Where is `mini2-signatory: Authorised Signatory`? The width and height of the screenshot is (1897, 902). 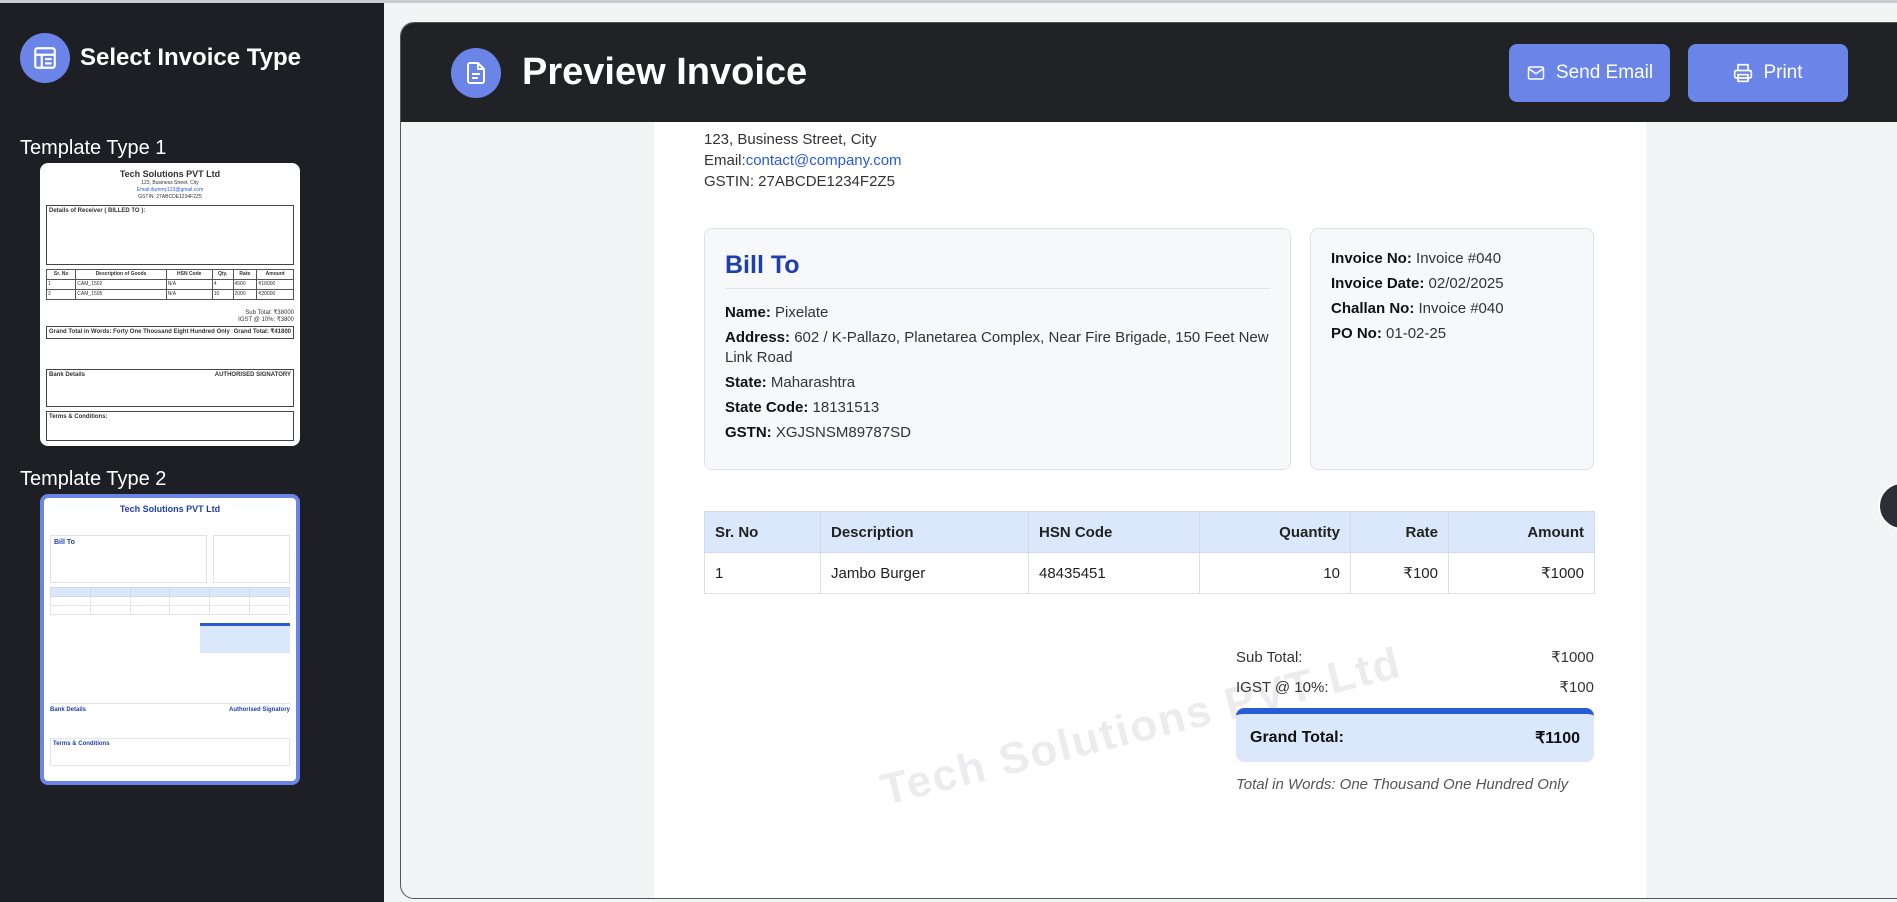 mini2-signatory: Authorised Signatory is located at coordinates (259, 710).